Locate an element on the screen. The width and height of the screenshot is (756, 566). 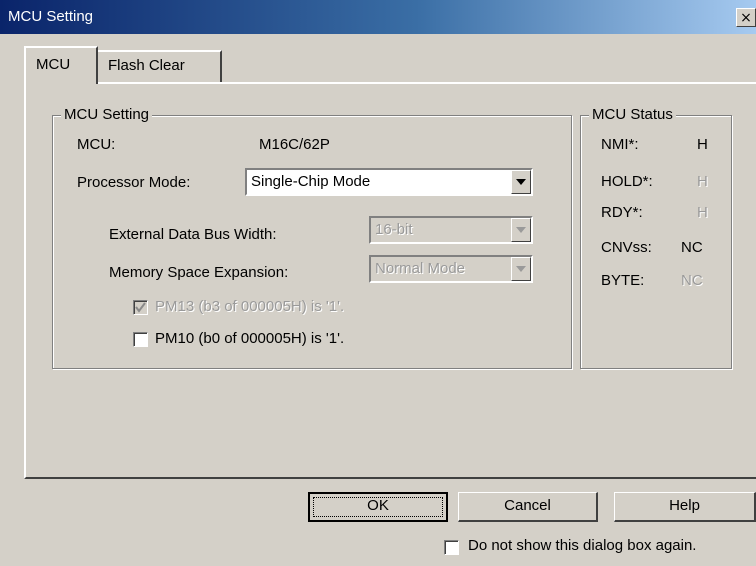
mcu-status-group-label: MCU Status is located at coordinates (632, 114).